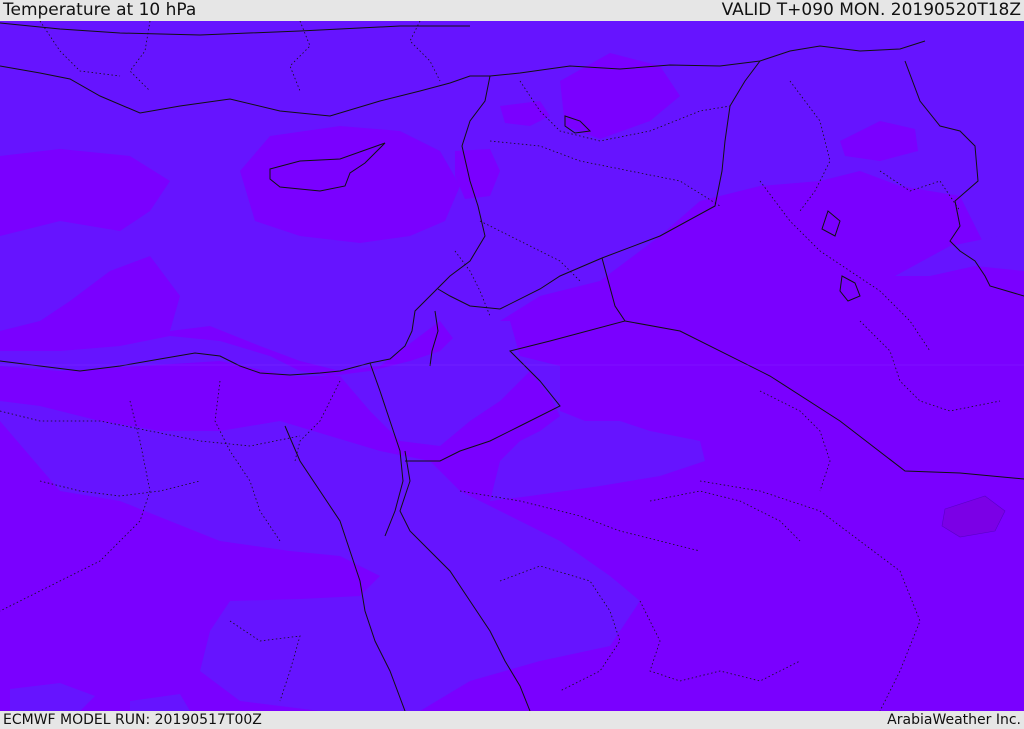 This screenshot has width=1024, height=729. Describe the element at coordinates (871, 10) in the screenshot. I see `valid-time: VALID T+090 MON. 20190520T18Z` at that location.